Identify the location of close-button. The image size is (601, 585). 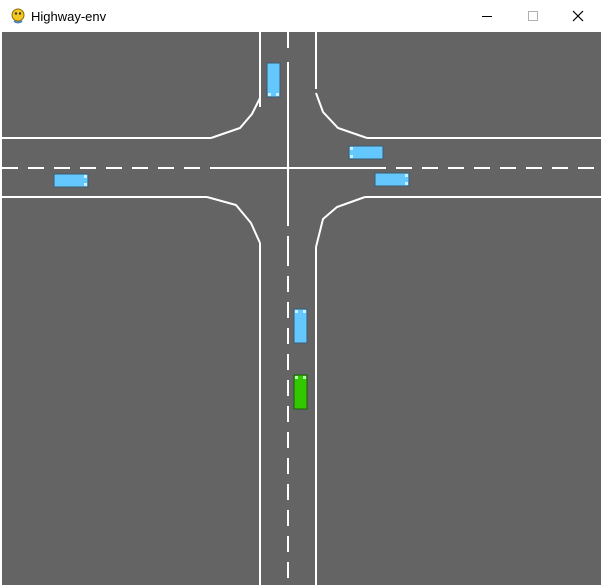
(578, 16).